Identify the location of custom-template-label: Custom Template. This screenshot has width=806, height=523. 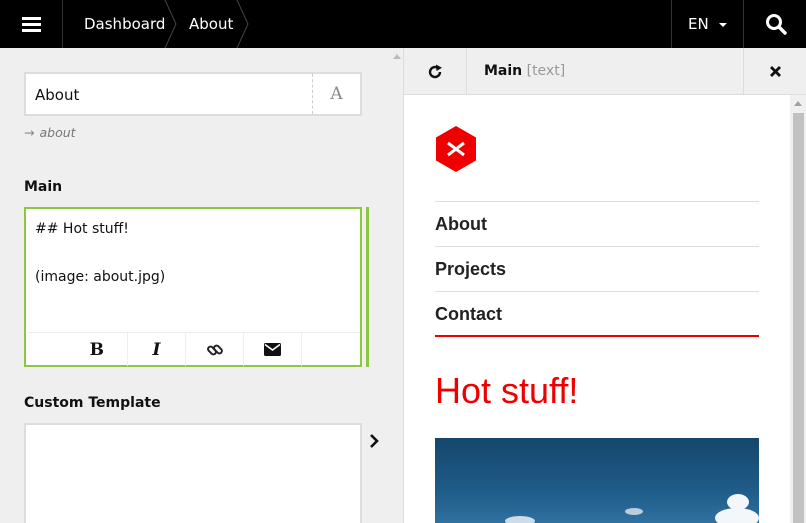
(92, 403).